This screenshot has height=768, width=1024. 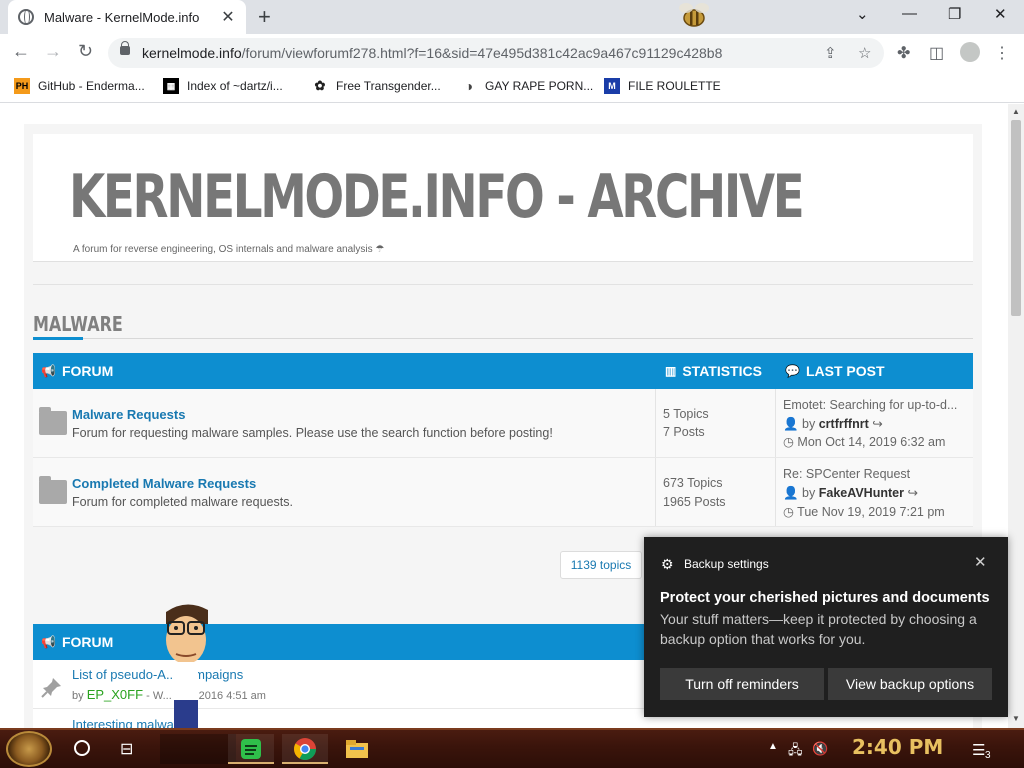 What do you see at coordinates (936, 53) in the screenshot?
I see `side-panel-icon: ◫` at bounding box center [936, 53].